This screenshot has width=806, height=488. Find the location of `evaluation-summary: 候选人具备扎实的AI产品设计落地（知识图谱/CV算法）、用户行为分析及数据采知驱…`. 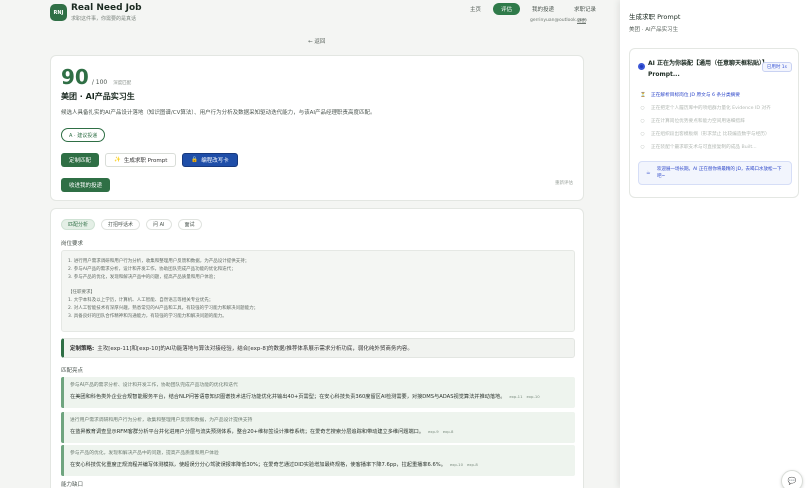

evaluation-summary: 候选人具备扎实的AI产品设计落地（知识图谱/CV算法）、用户行为分析及数据采知驱… is located at coordinates (218, 113).